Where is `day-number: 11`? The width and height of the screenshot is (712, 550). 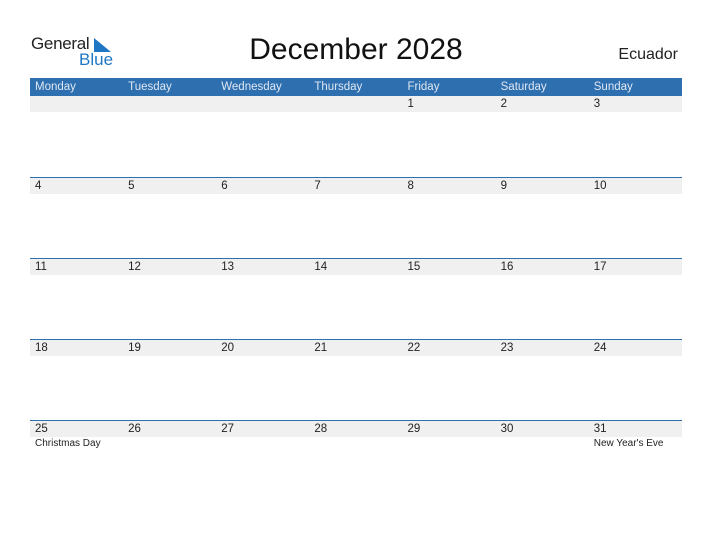 day-number: 11 is located at coordinates (41, 267).